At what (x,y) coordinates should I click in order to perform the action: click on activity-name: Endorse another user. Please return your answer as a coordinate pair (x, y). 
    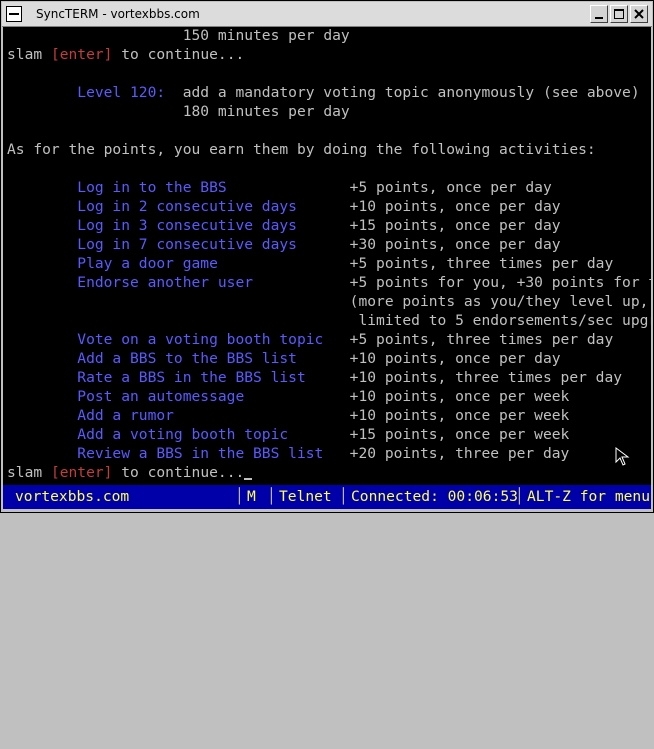
    Looking at the image, I should click on (178, 282).